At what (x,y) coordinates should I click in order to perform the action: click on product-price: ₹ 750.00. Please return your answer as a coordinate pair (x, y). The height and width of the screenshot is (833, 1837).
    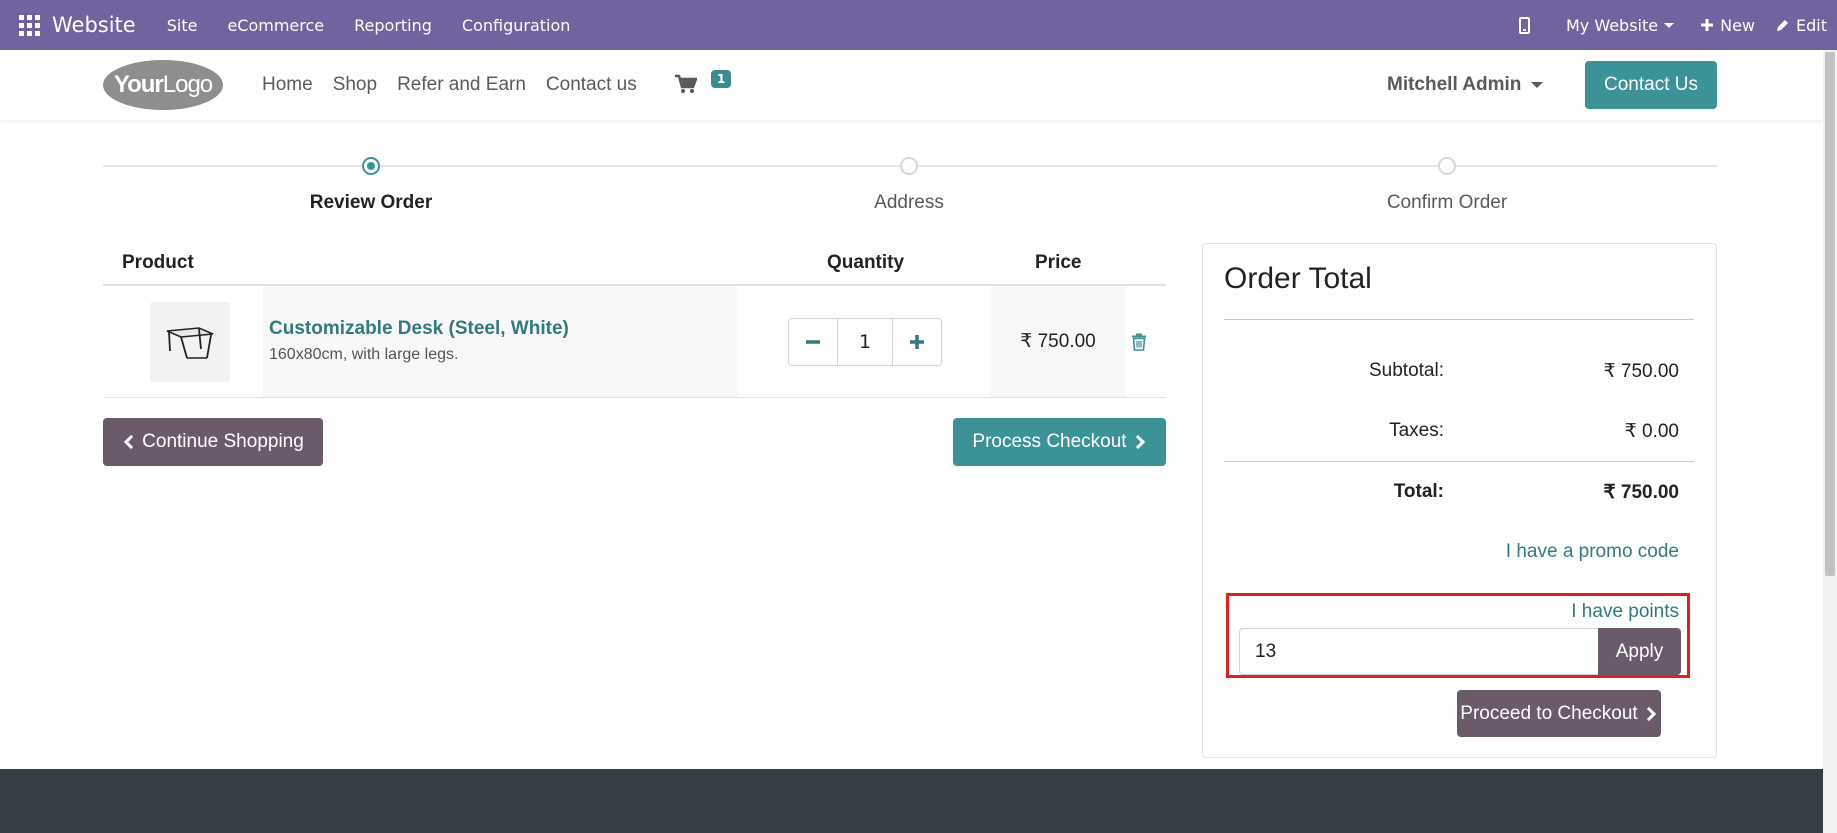
    Looking at the image, I should click on (1058, 341).